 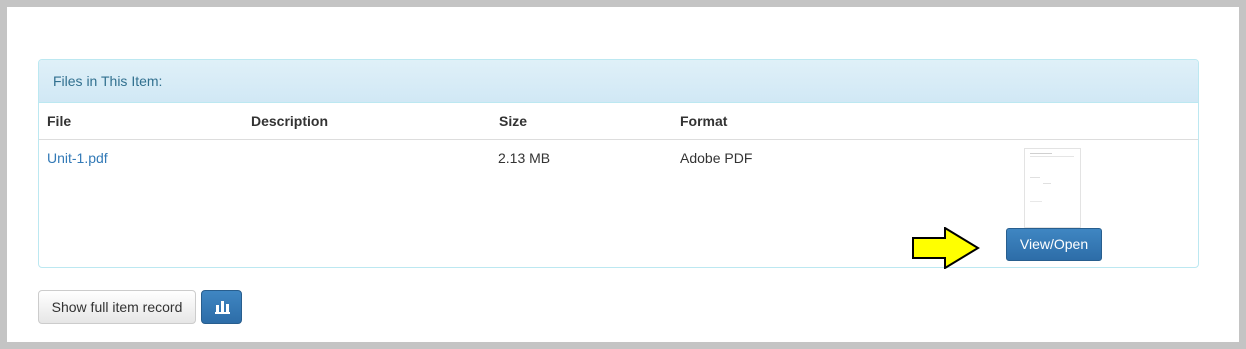 I want to click on file-link: Unit-1.pdf, so click(x=77, y=158).